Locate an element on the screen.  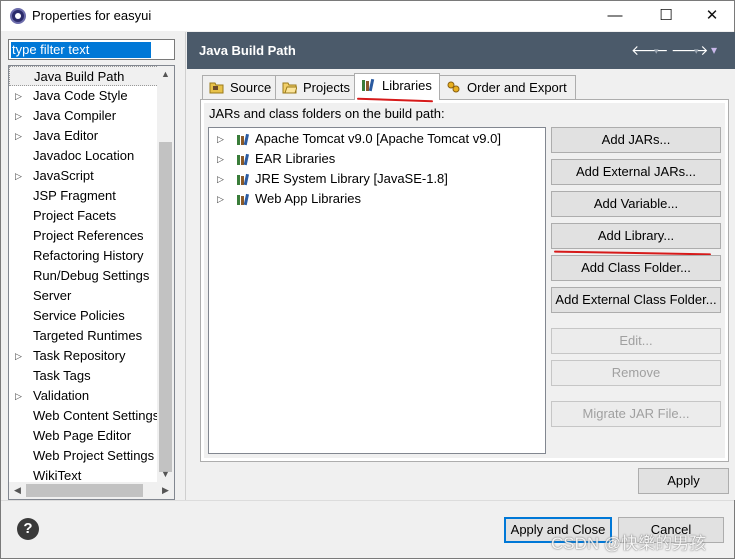
sidebar-item: ▷ Java Code Style is located at coordinates (84, 96).